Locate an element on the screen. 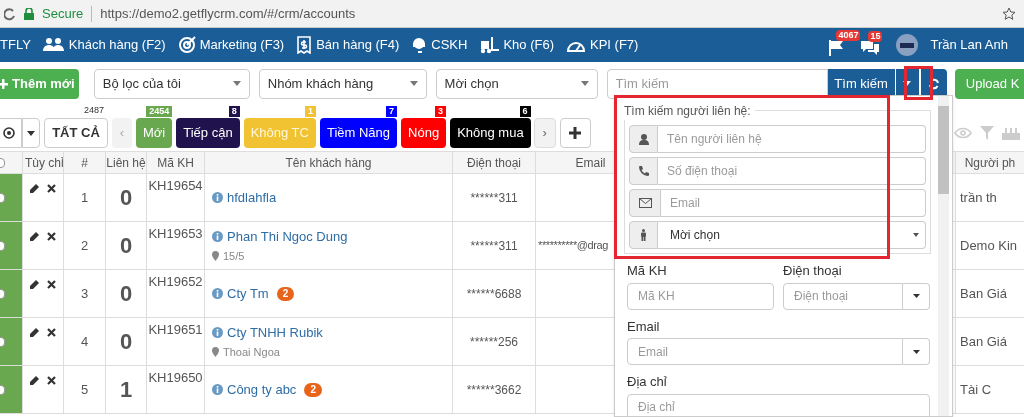 This screenshot has width=1024, height=417. brand-label: TFLY is located at coordinates (15, 45).